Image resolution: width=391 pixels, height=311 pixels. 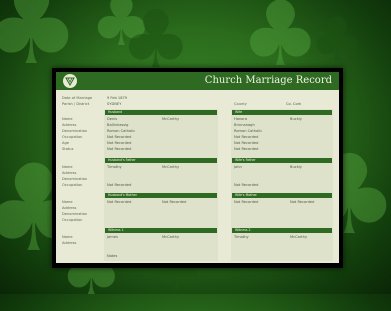 What do you see at coordinates (119, 149) in the screenshot?
I see `husband-status: Not Recorded` at bounding box center [119, 149].